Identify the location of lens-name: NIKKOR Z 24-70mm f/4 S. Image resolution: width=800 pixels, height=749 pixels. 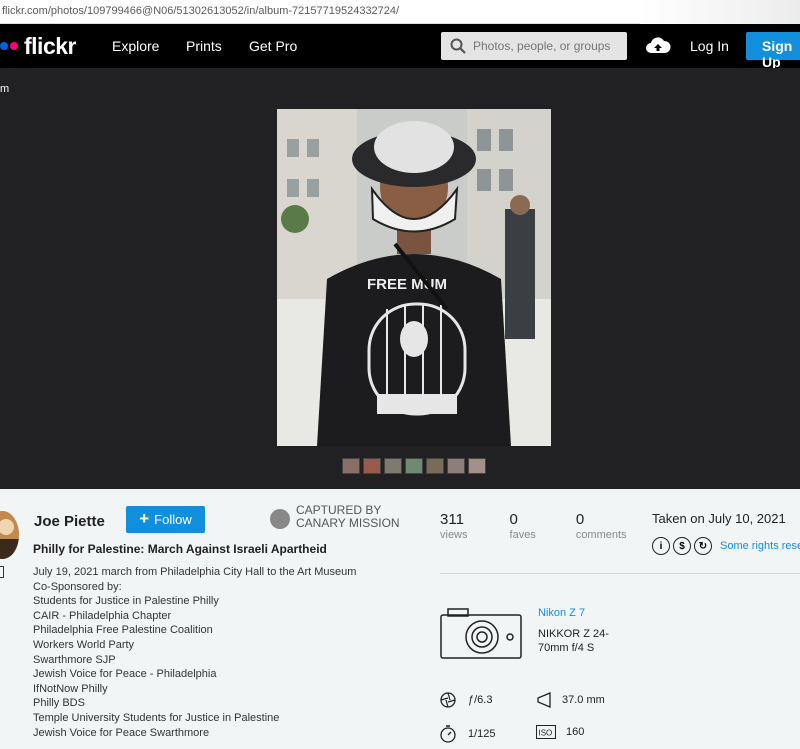
(573, 641).